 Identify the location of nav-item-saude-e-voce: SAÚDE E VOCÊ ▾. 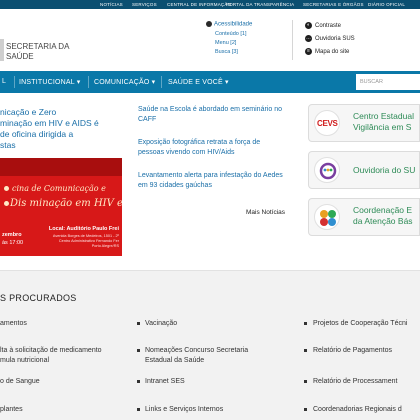
(198, 82).